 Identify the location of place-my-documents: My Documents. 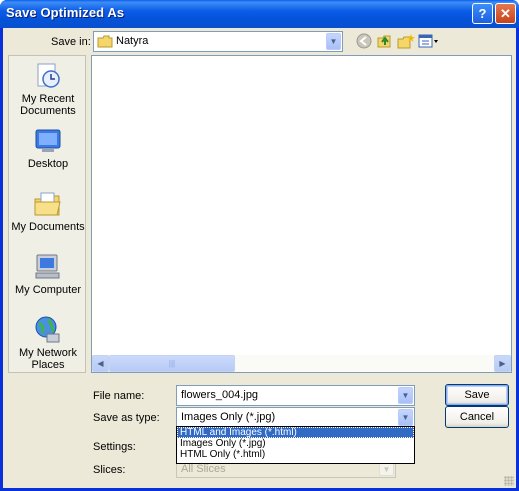
(48, 211).